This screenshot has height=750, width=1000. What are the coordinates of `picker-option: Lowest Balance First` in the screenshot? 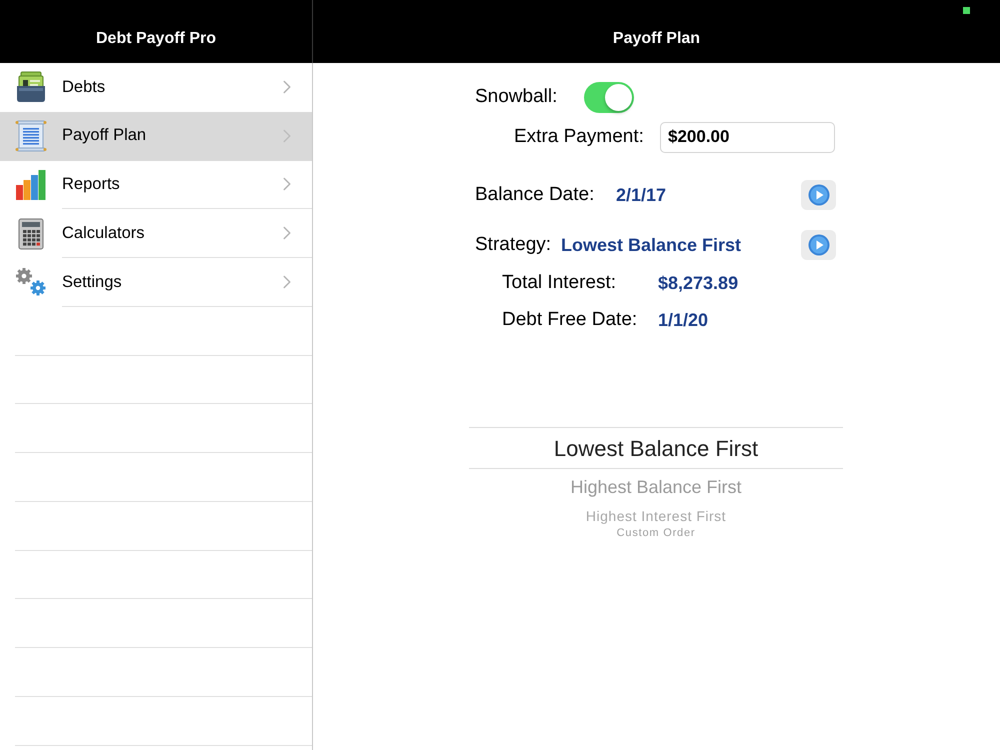 It's located at (656, 448).